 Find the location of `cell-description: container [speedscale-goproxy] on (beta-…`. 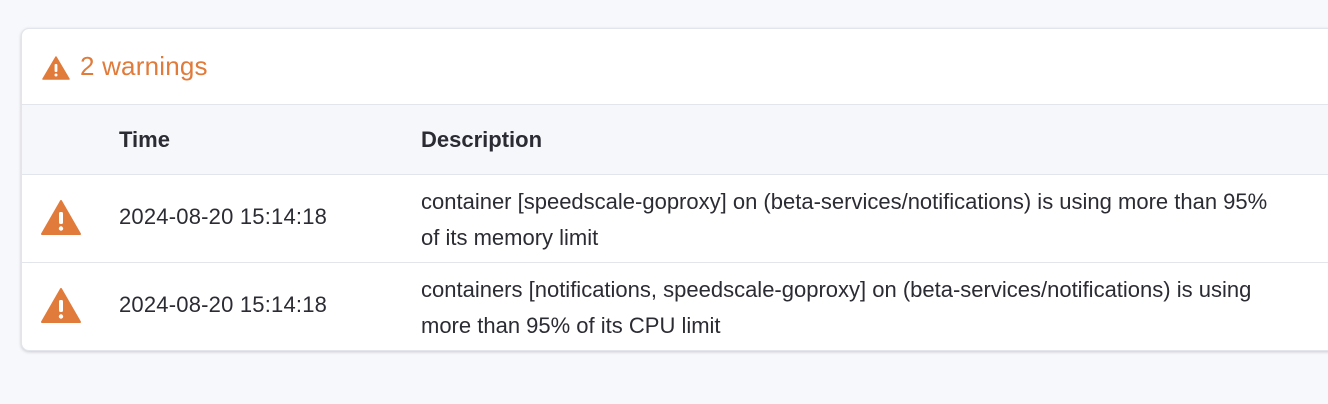

cell-description: container [speedscale-goproxy] on (beta-… is located at coordinates (844, 219).